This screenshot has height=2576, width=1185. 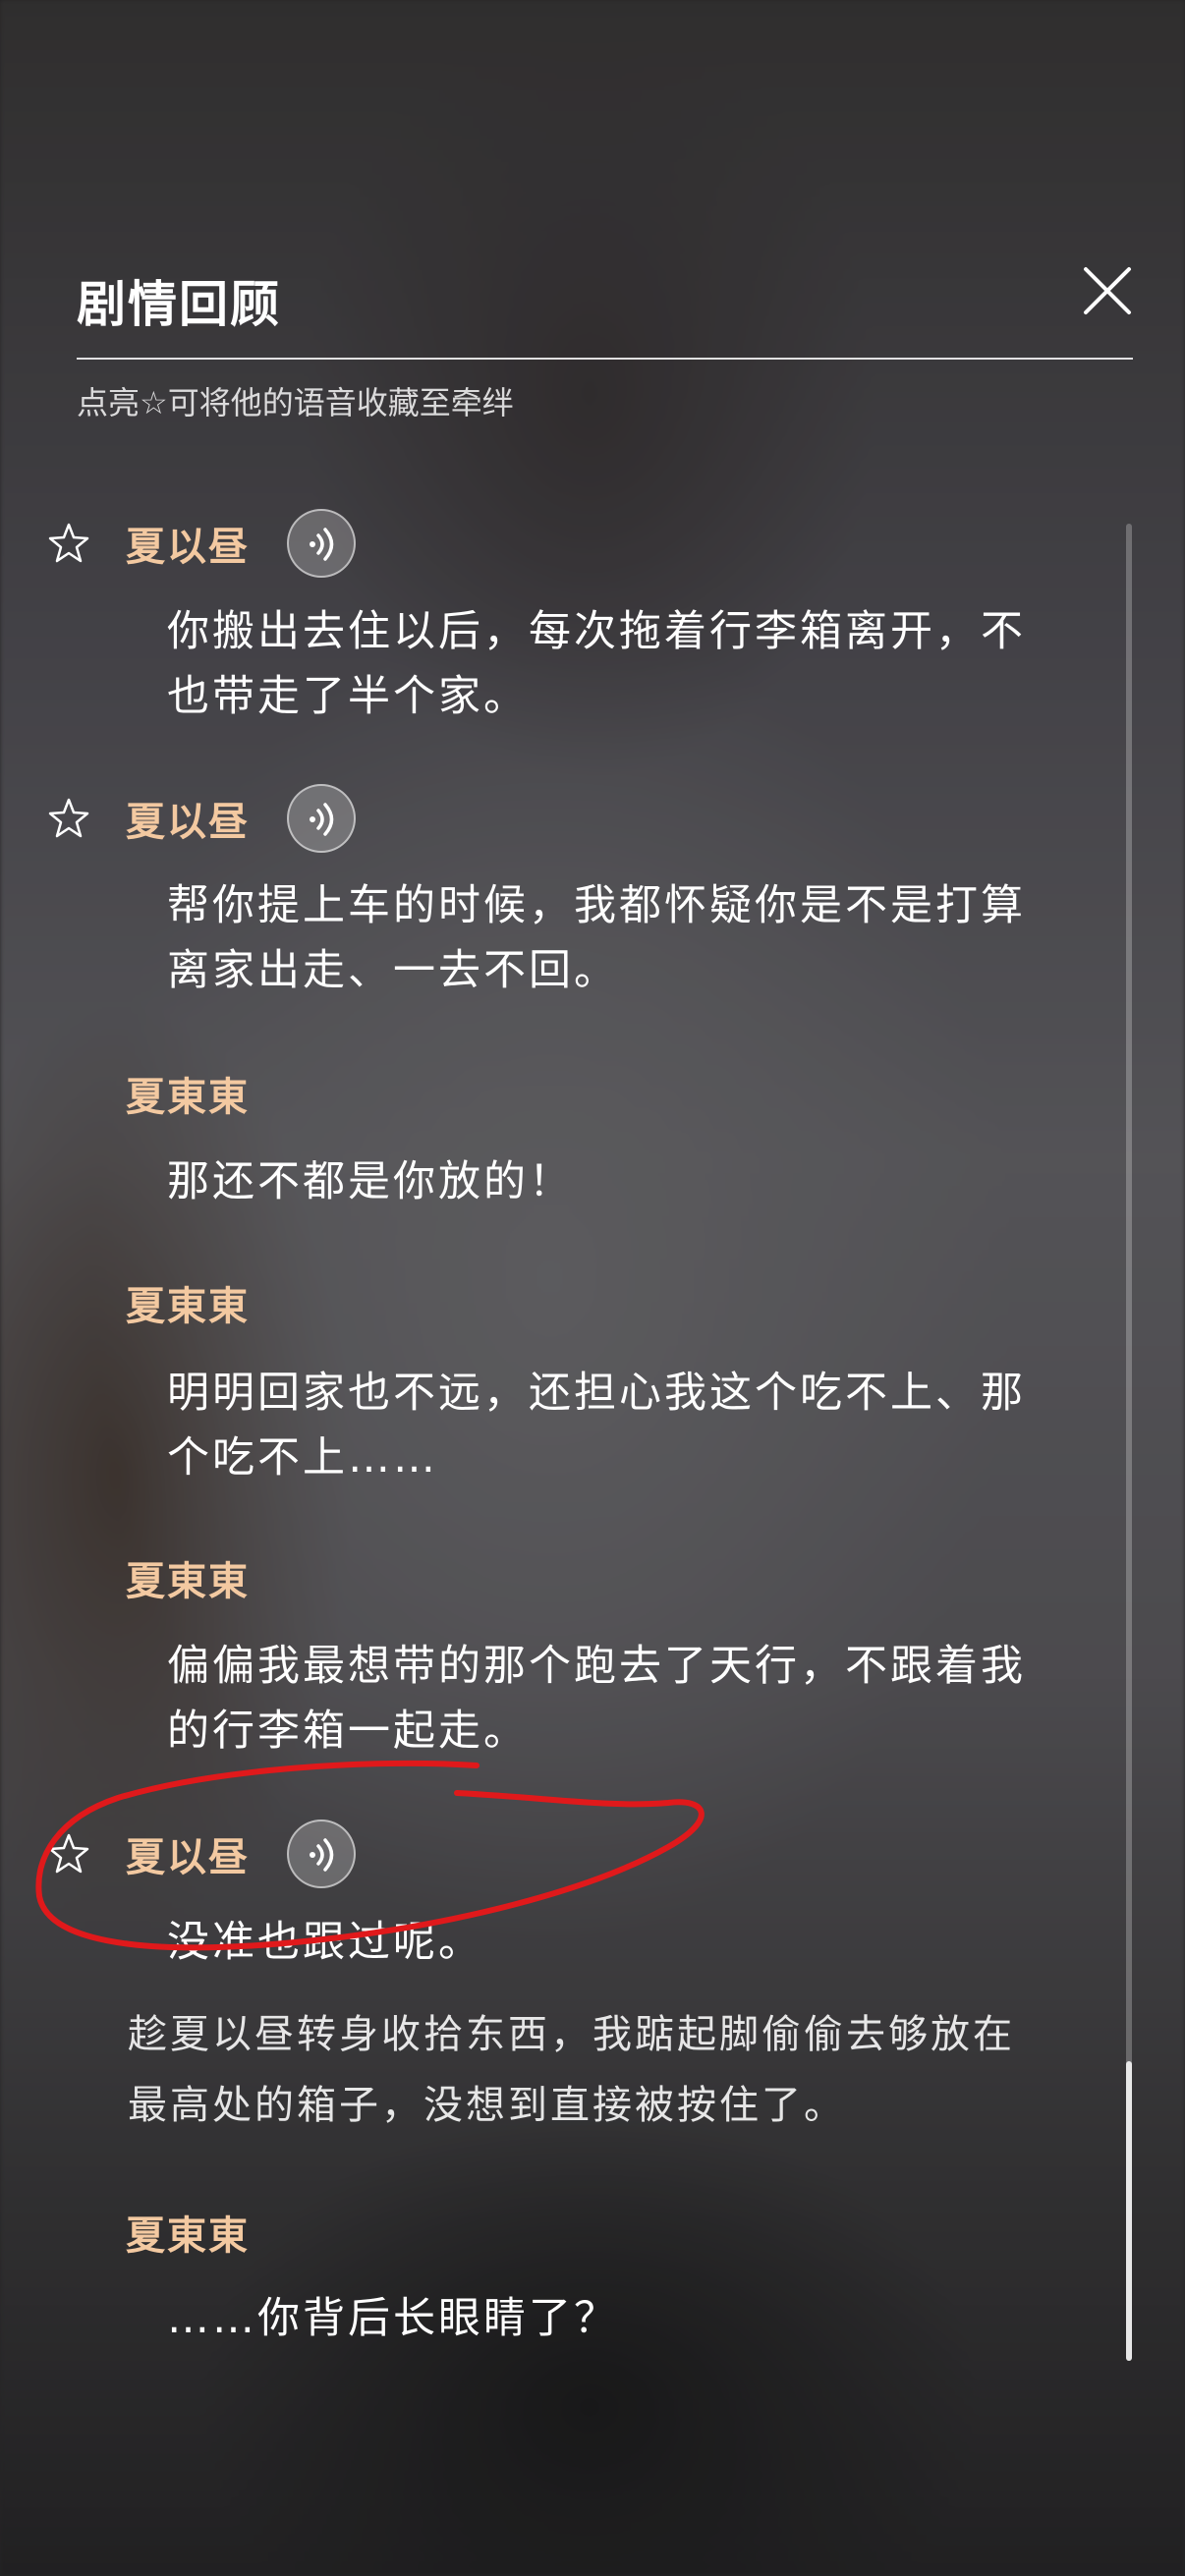 What do you see at coordinates (596, 664) in the screenshot?
I see `dialog-line: 你搬出去住以后，每次拖着行李箱离开，不也带走了半个家。` at bounding box center [596, 664].